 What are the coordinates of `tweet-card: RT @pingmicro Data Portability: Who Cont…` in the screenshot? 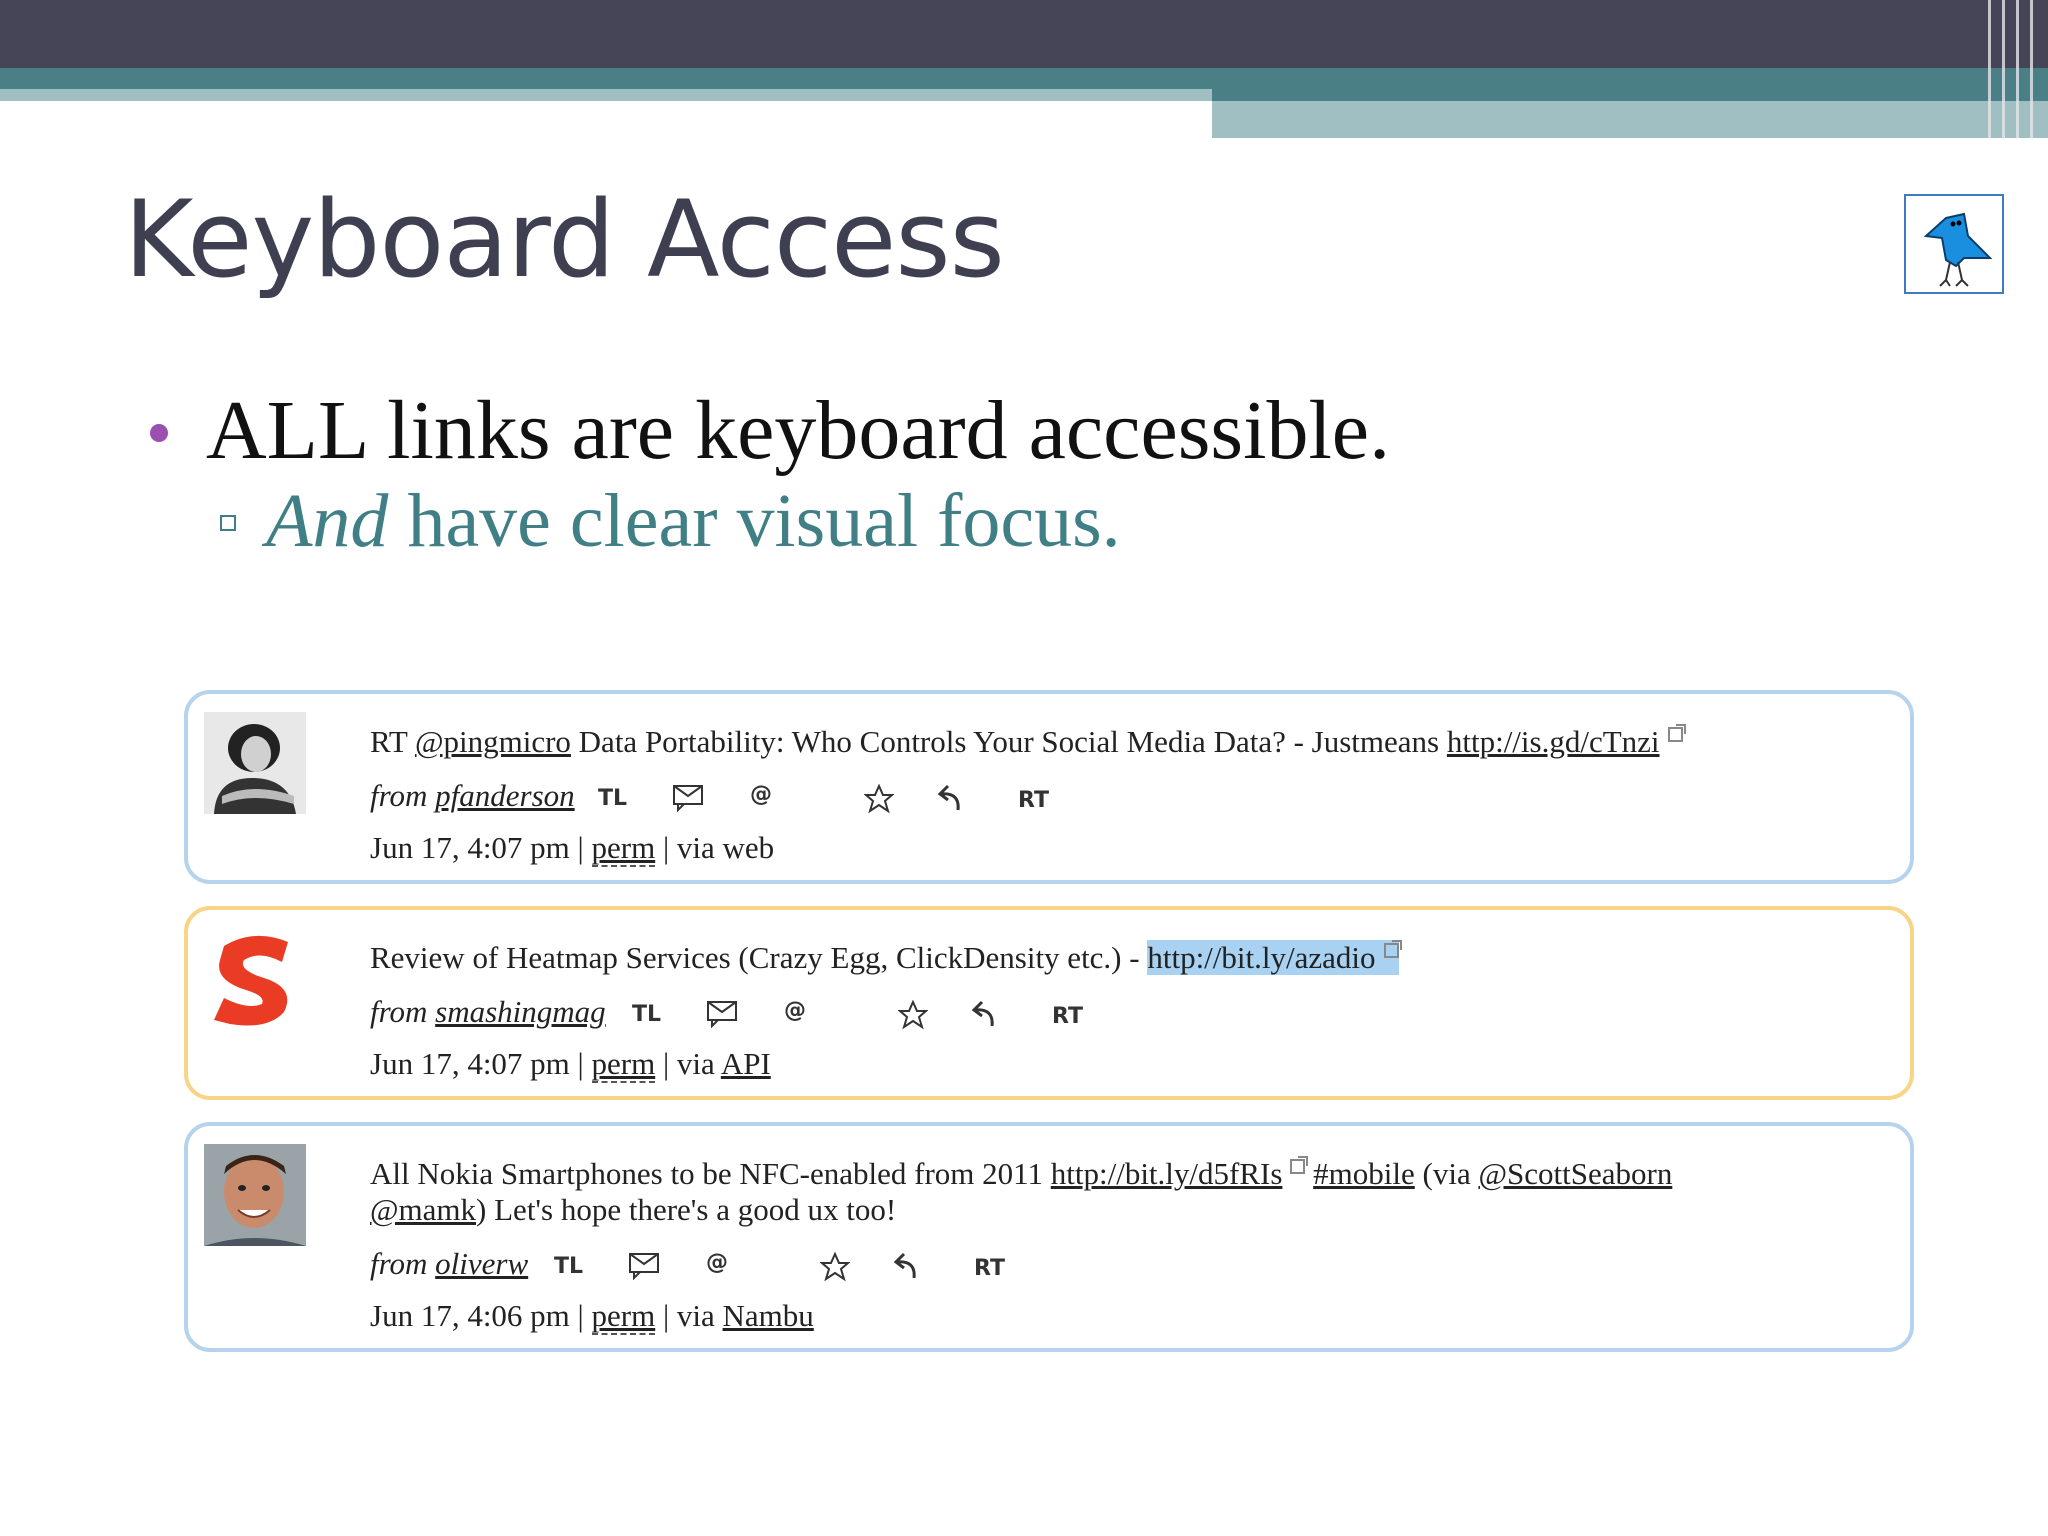 It's located at (1049, 787).